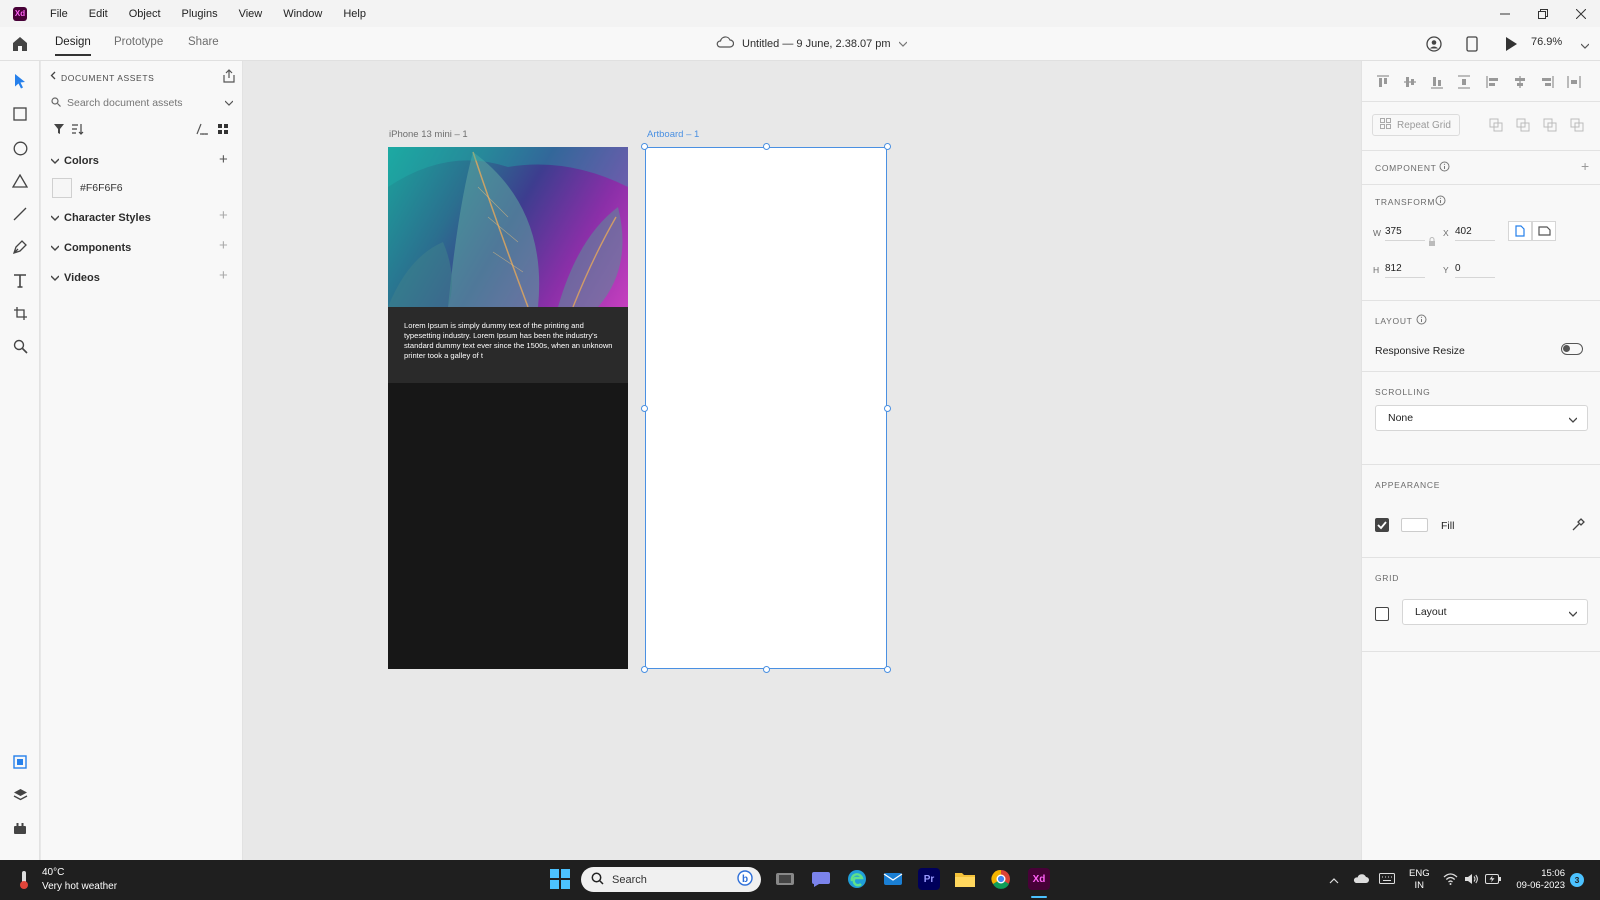  Describe the element at coordinates (644, 408) in the screenshot. I see `resize-handle-left` at that location.